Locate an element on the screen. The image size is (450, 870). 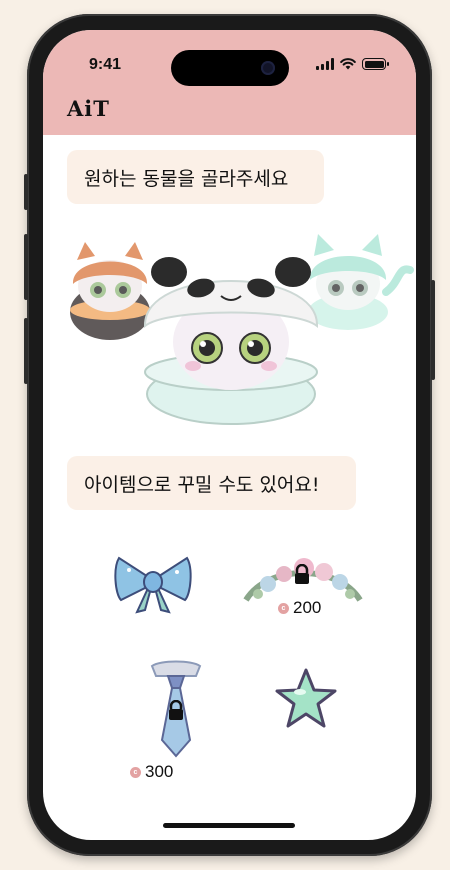
flower-crown-price: c 200 is located at coordinates (299, 608).